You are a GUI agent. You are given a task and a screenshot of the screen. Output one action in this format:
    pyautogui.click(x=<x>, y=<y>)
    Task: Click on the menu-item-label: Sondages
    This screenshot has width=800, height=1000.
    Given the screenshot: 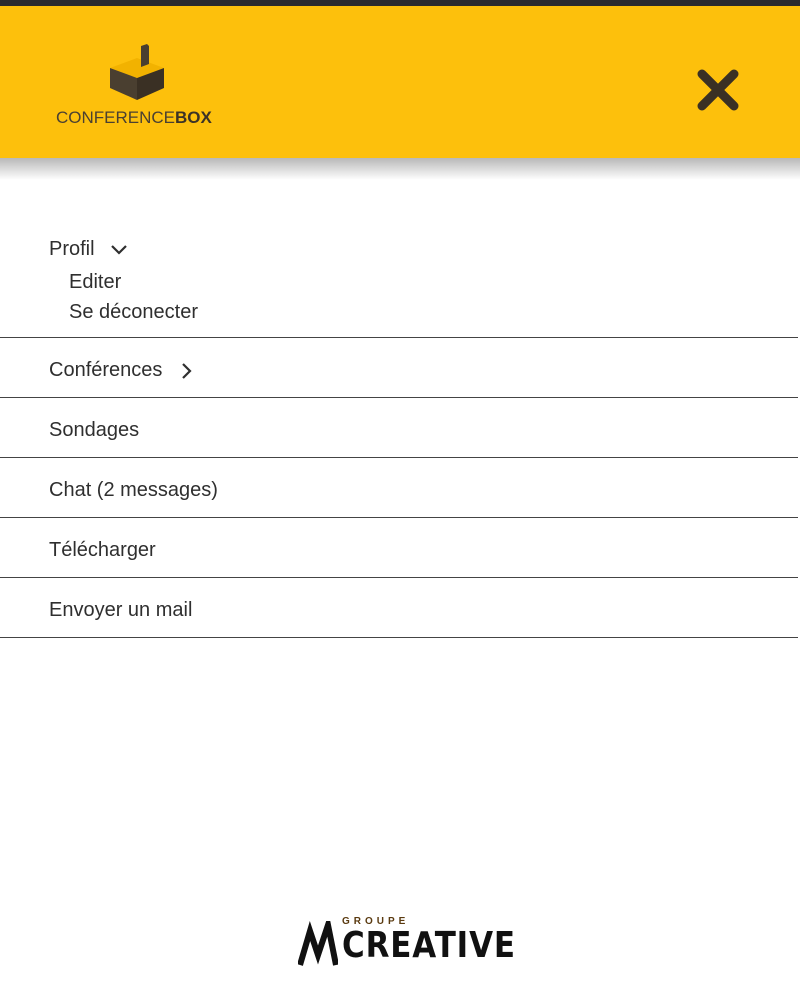 What is the action you would take?
    pyautogui.click(x=94, y=430)
    